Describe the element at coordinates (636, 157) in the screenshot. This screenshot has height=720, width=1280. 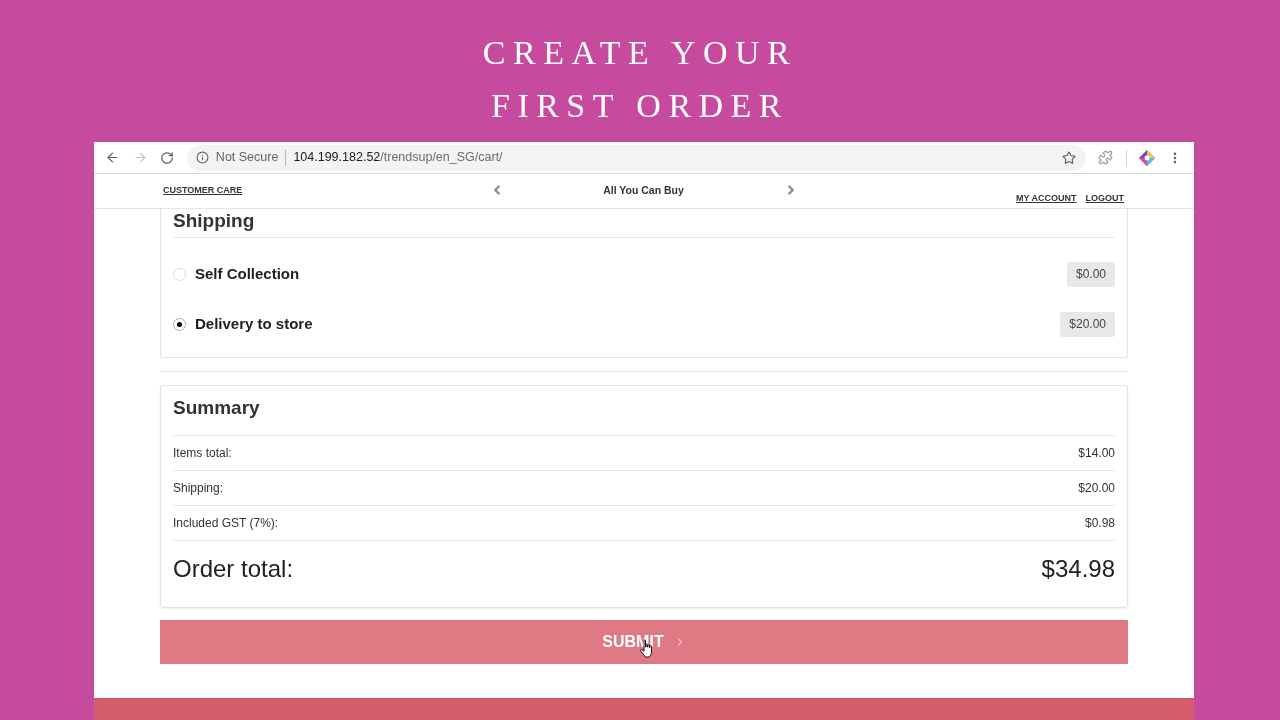
I see `address-bar: Not Secure 104.199.182.52/trendsup/en_SG/cart/` at that location.